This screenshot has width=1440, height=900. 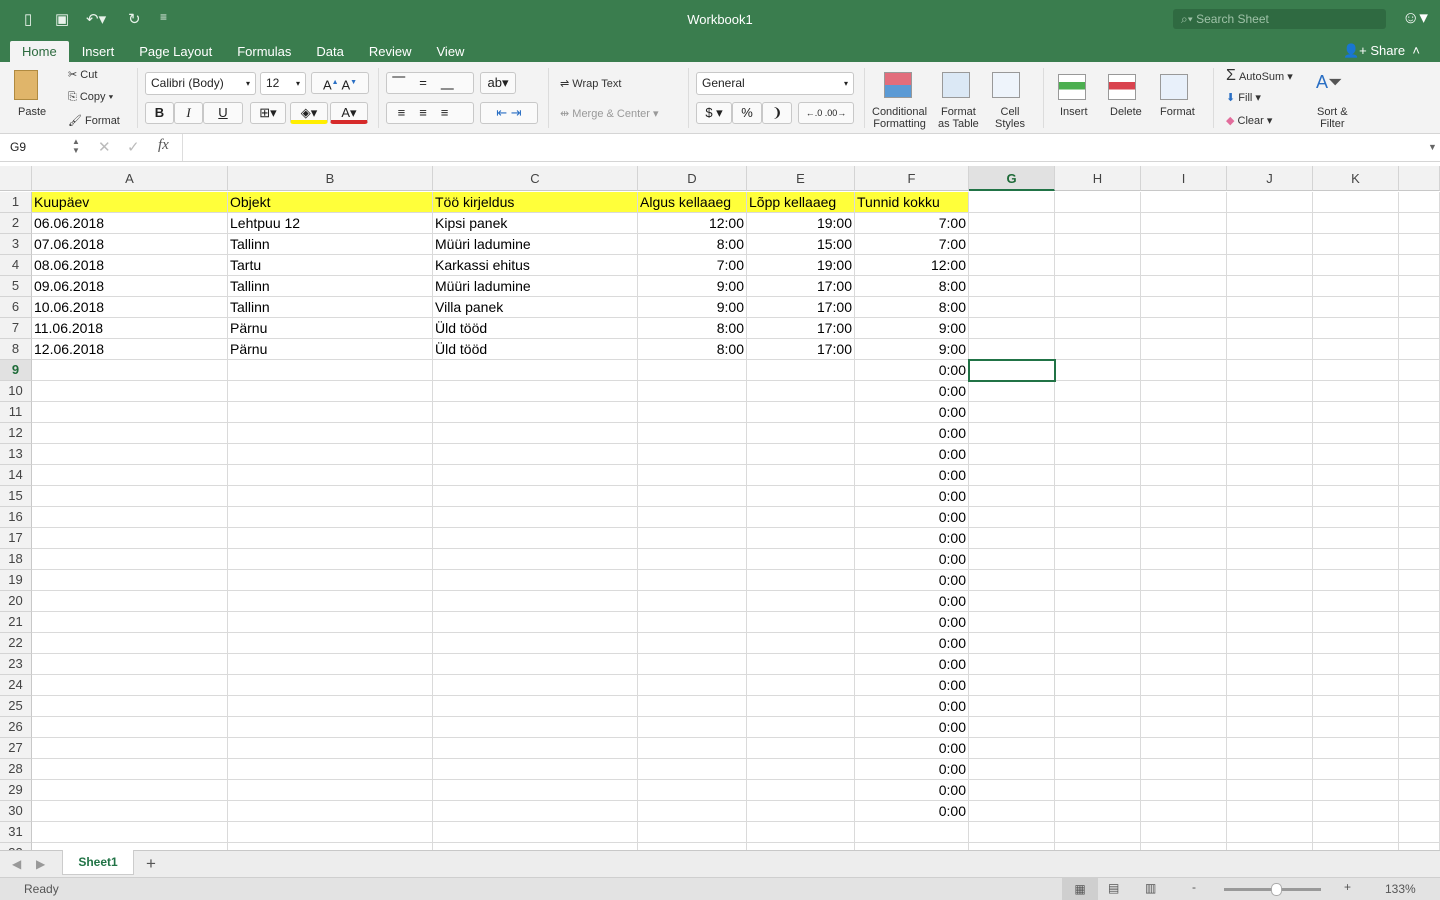 What do you see at coordinates (801, 178) in the screenshot?
I see `column-header-e: E` at bounding box center [801, 178].